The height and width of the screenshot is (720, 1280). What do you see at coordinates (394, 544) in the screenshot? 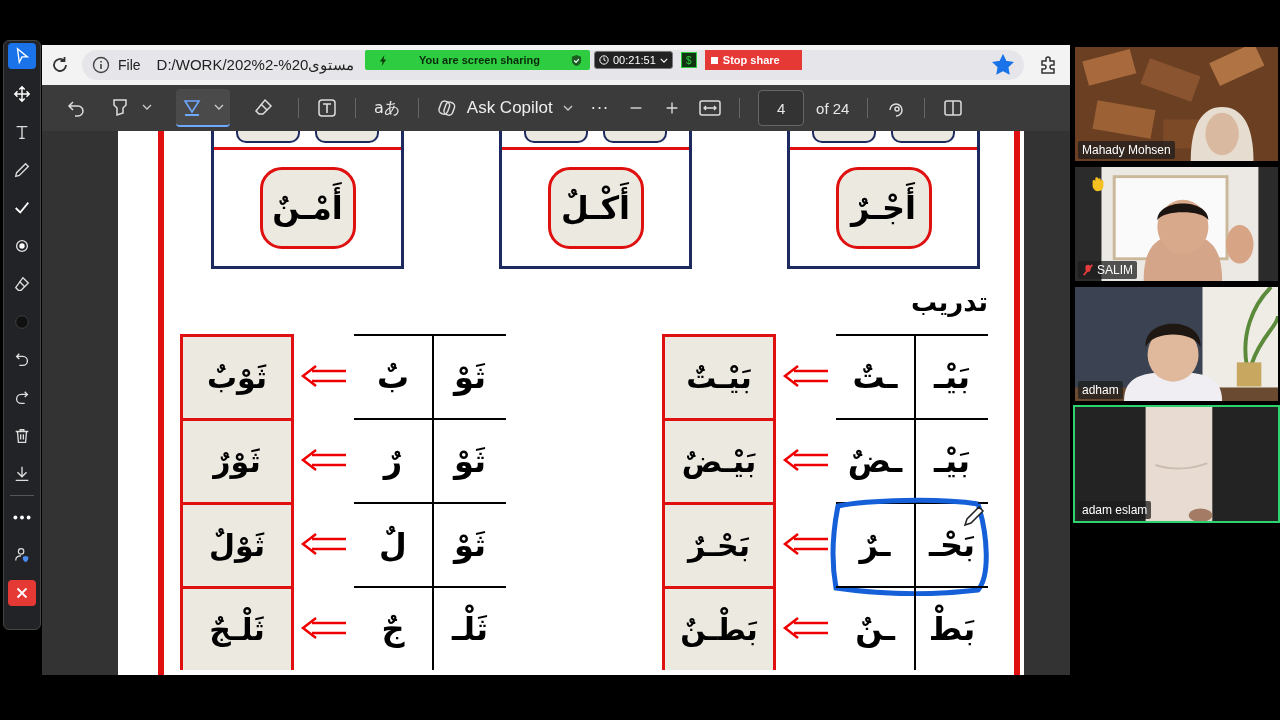
I see `syllable-cell: لٌ` at bounding box center [394, 544].